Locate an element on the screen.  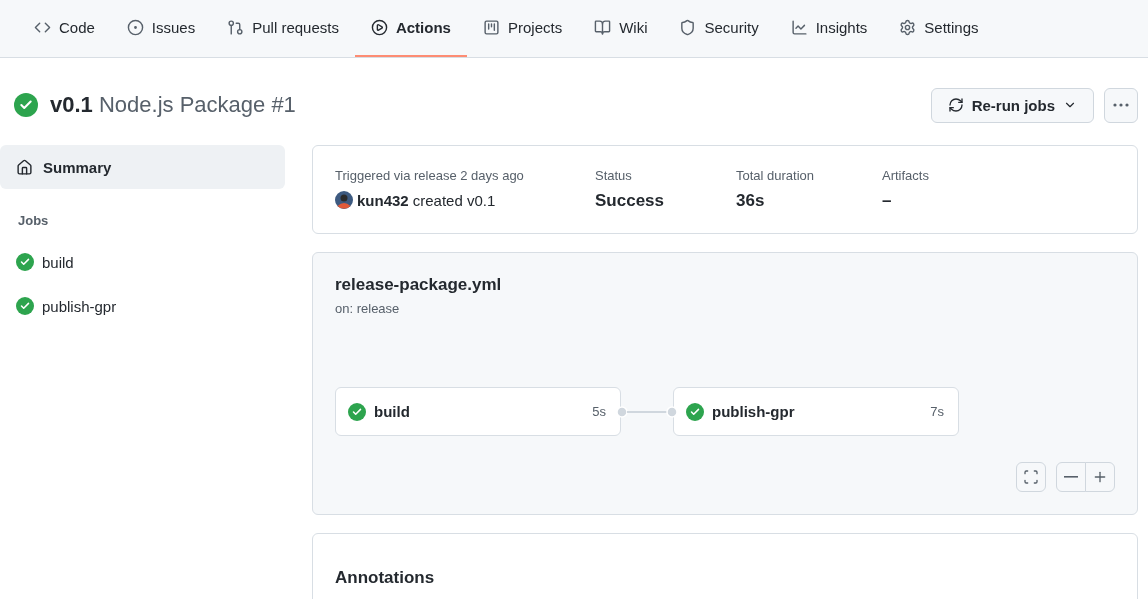
job-name: build is located at coordinates (392, 411).